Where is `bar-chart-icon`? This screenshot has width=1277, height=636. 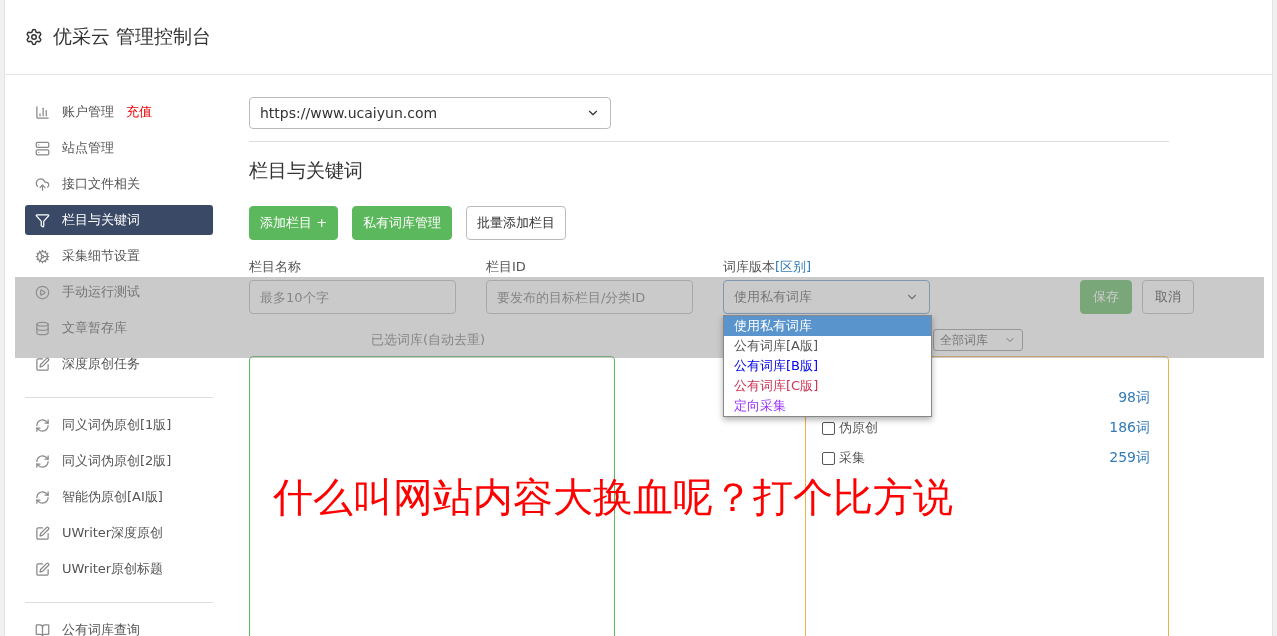 bar-chart-icon is located at coordinates (42, 112).